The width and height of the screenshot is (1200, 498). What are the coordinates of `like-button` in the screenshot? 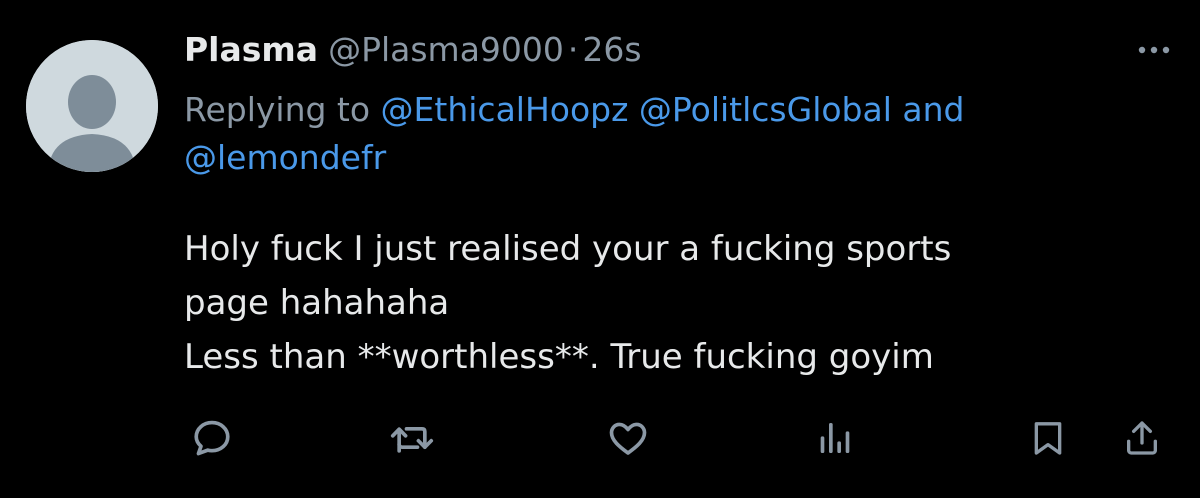 It's located at (628, 438).